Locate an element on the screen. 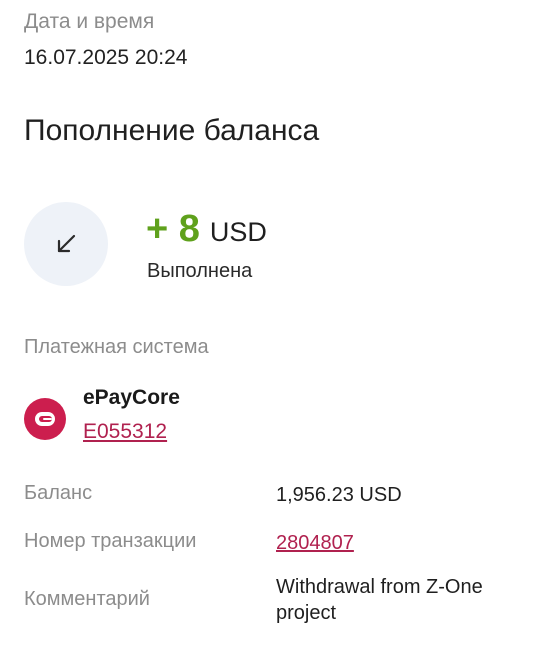 Image resolution: width=540 pixels, height=659 pixels. payment-system: ePayCore E055312 is located at coordinates (274, 417).